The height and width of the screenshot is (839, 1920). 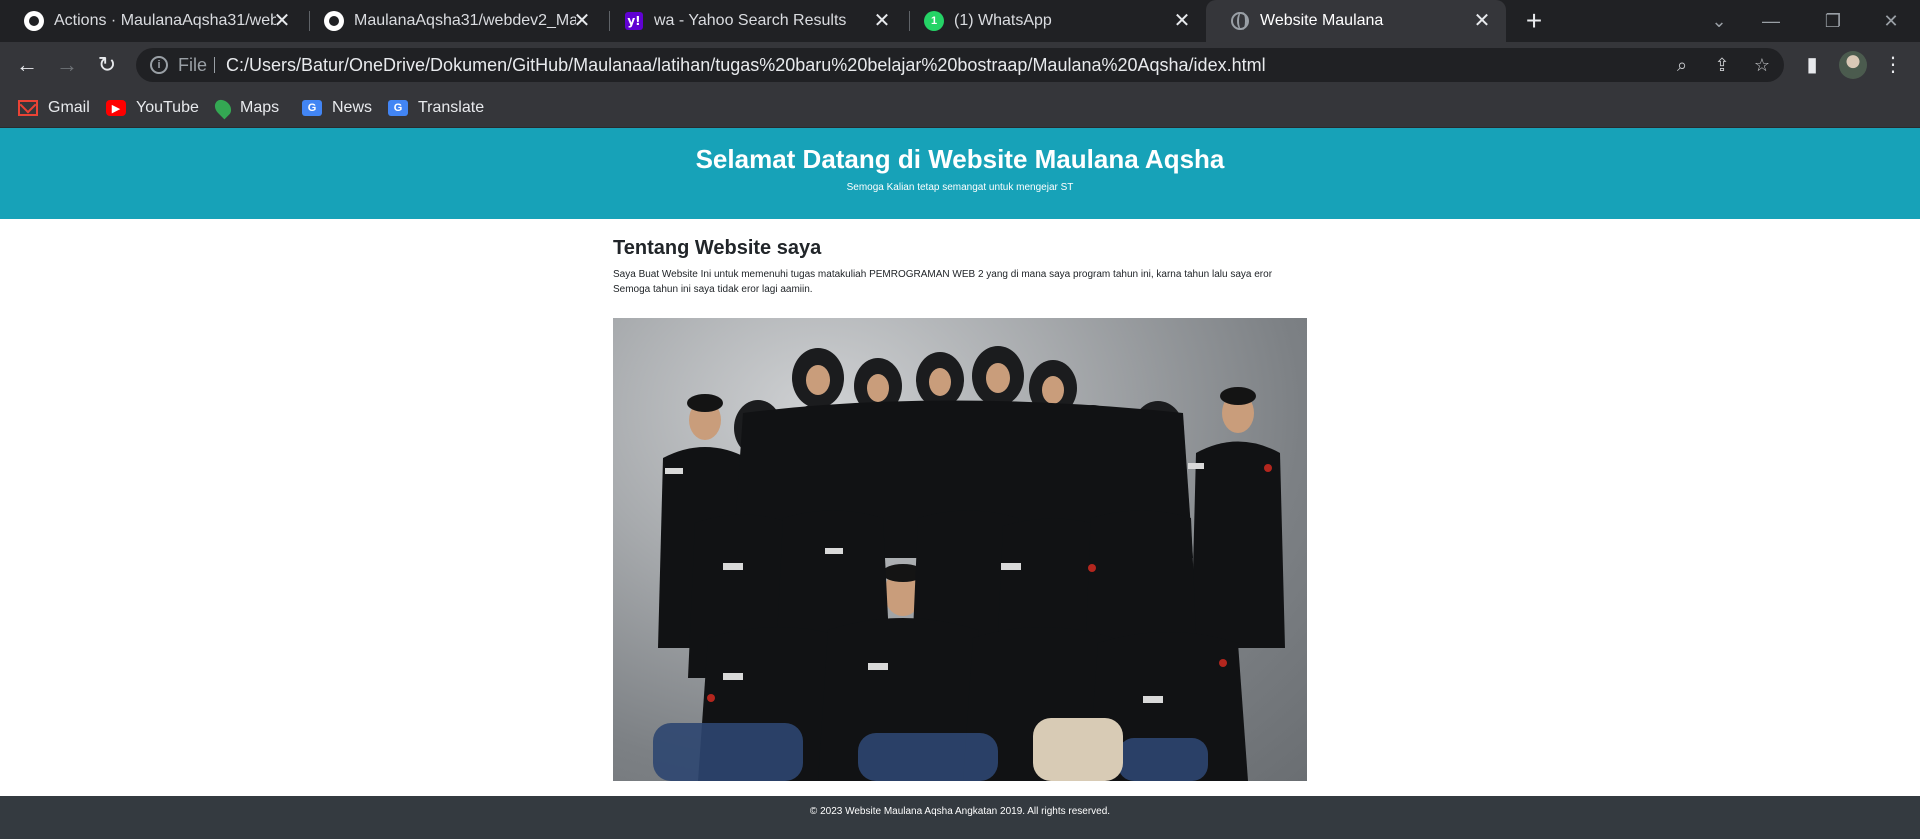 What do you see at coordinates (116, 108) in the screenshot?
I see `youtube-icon: ▶` at bounding box center [116, 108].